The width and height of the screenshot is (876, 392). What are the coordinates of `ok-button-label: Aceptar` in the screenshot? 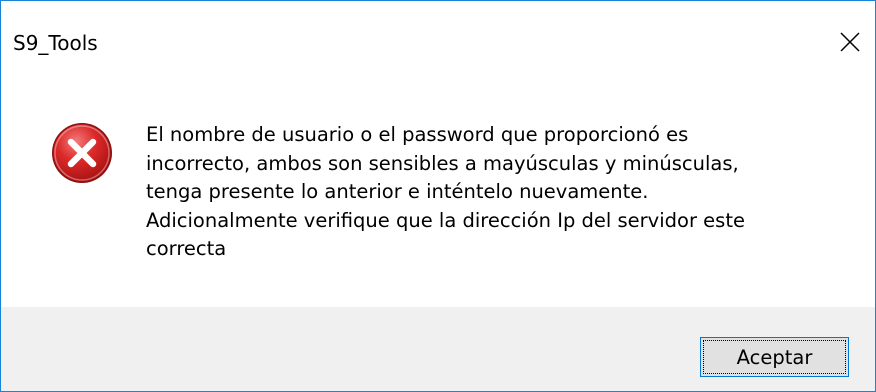 It's located at (774, 357).